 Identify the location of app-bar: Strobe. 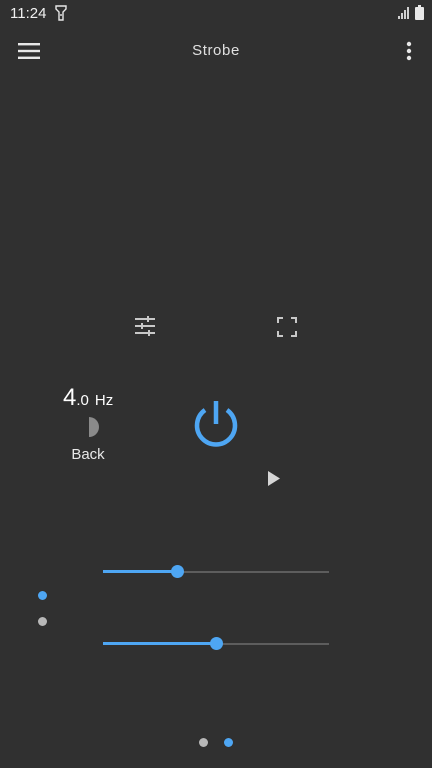
(216, 51).